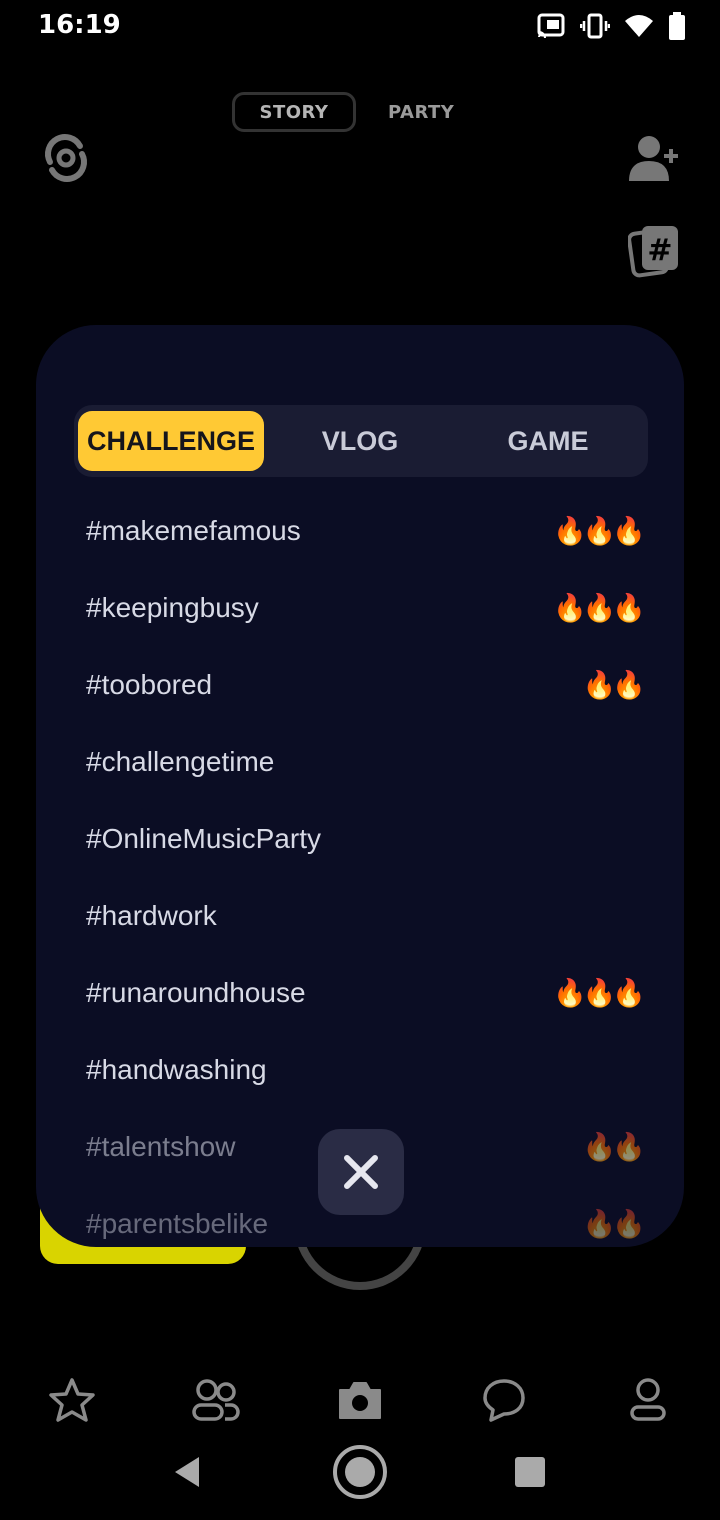  Describe the element at coordinates (360, 689) in the screenshot. I see `list-item: #toobored 🔥🔥` at that location.